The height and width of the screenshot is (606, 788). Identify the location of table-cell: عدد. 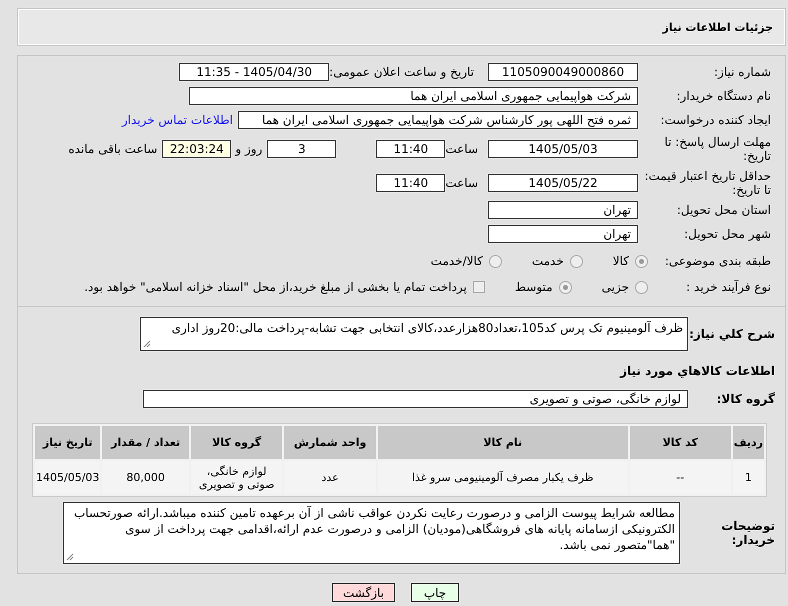
(330, 477).